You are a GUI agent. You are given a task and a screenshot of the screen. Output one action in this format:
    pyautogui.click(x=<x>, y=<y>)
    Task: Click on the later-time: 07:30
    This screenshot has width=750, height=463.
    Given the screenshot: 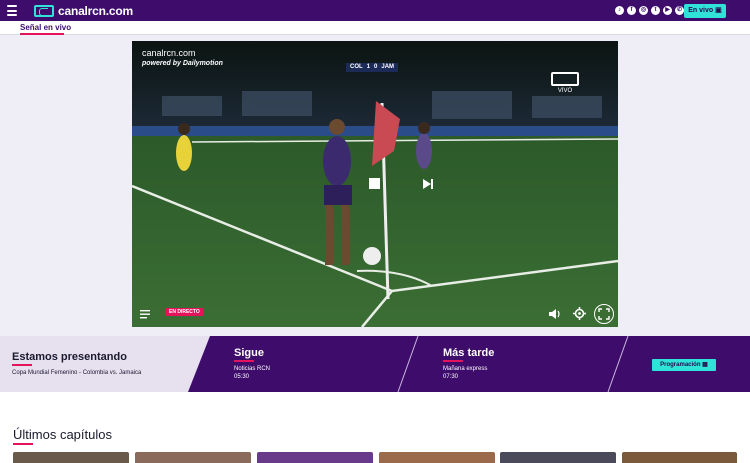 What is the action you would take?
    pyautogui.click(x=451, y=377)
    